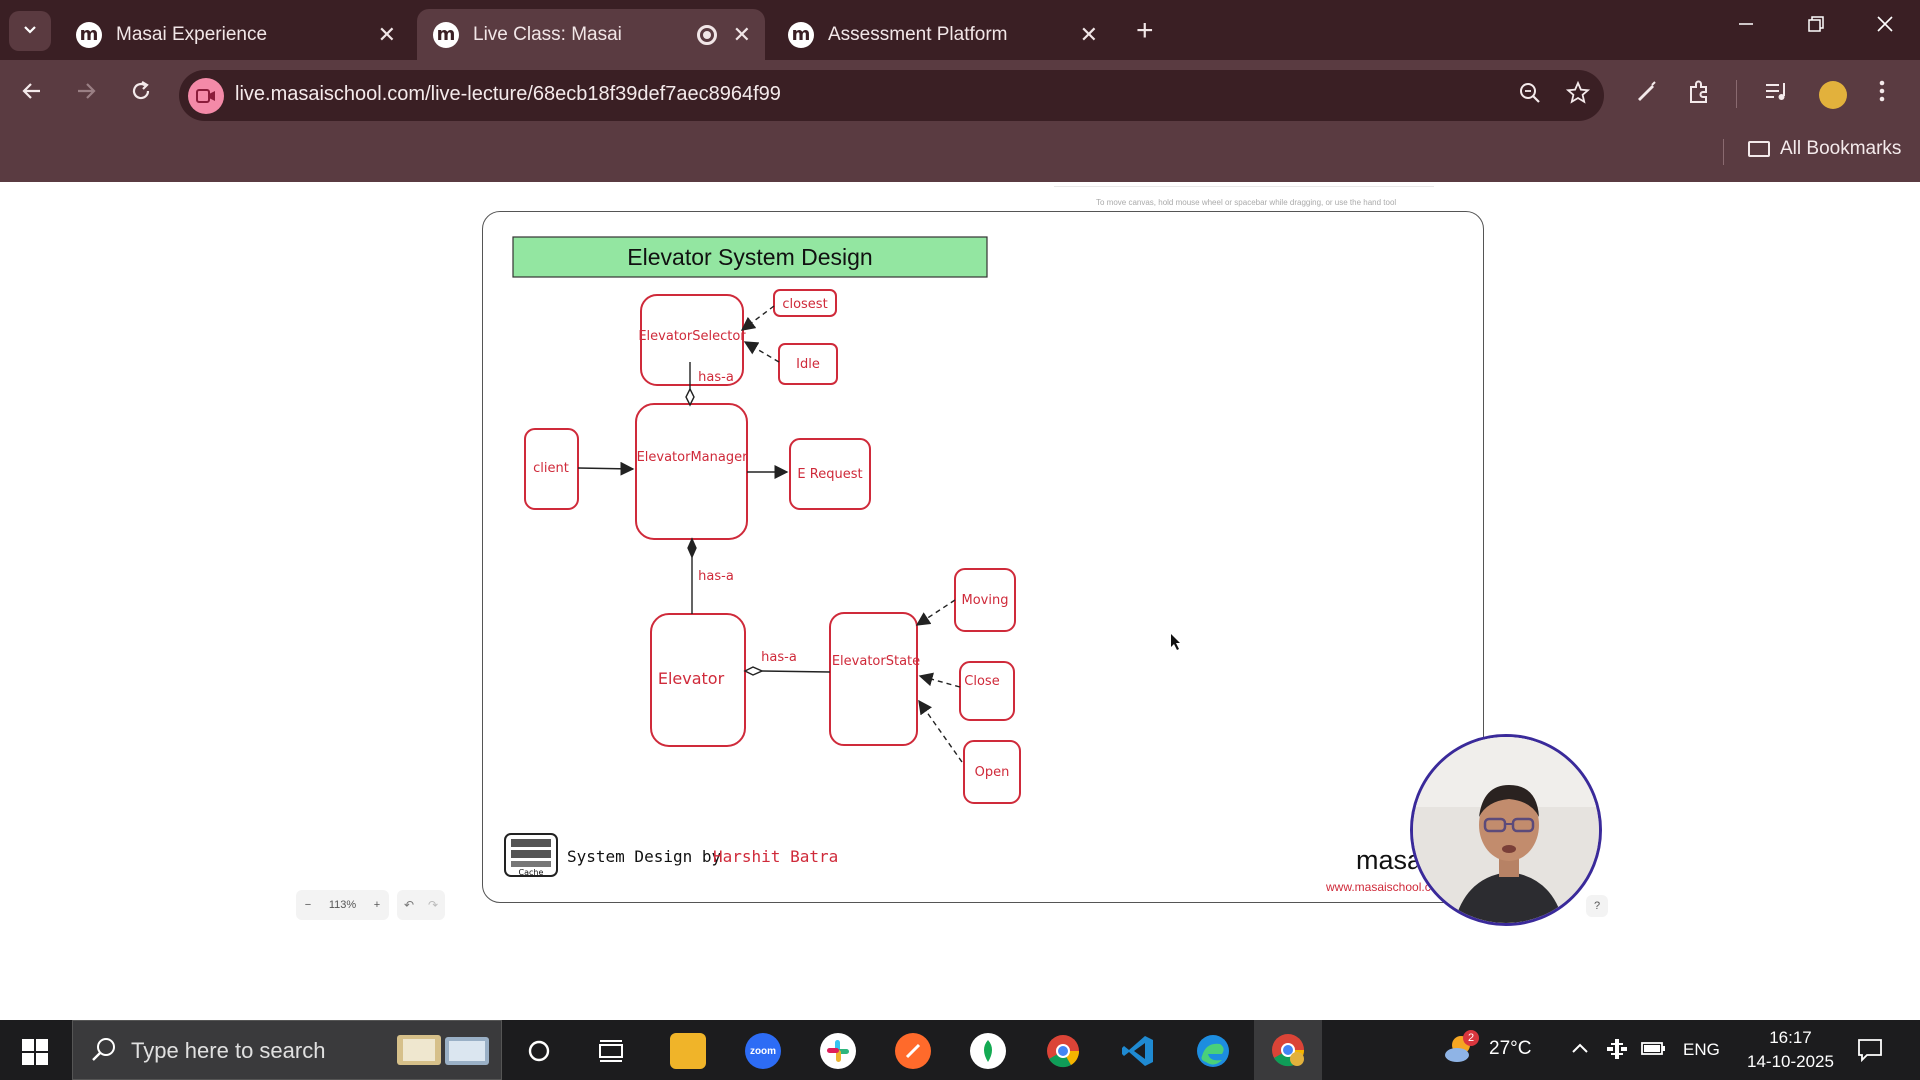  I want to click on zoom-controls: − 113% +, so click(342, 905).